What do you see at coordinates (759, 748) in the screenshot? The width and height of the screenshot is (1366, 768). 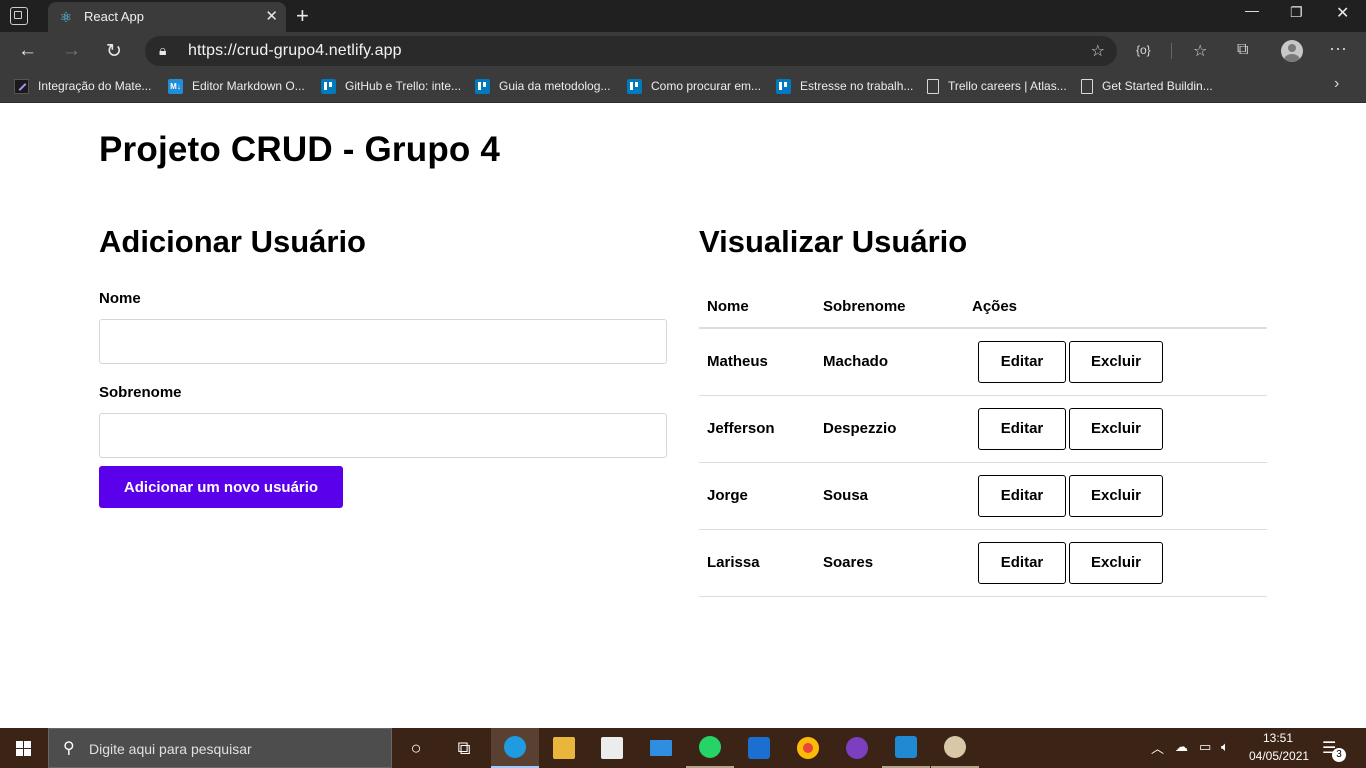 I see `video-editor-icon` at bounding box center [759, 748].